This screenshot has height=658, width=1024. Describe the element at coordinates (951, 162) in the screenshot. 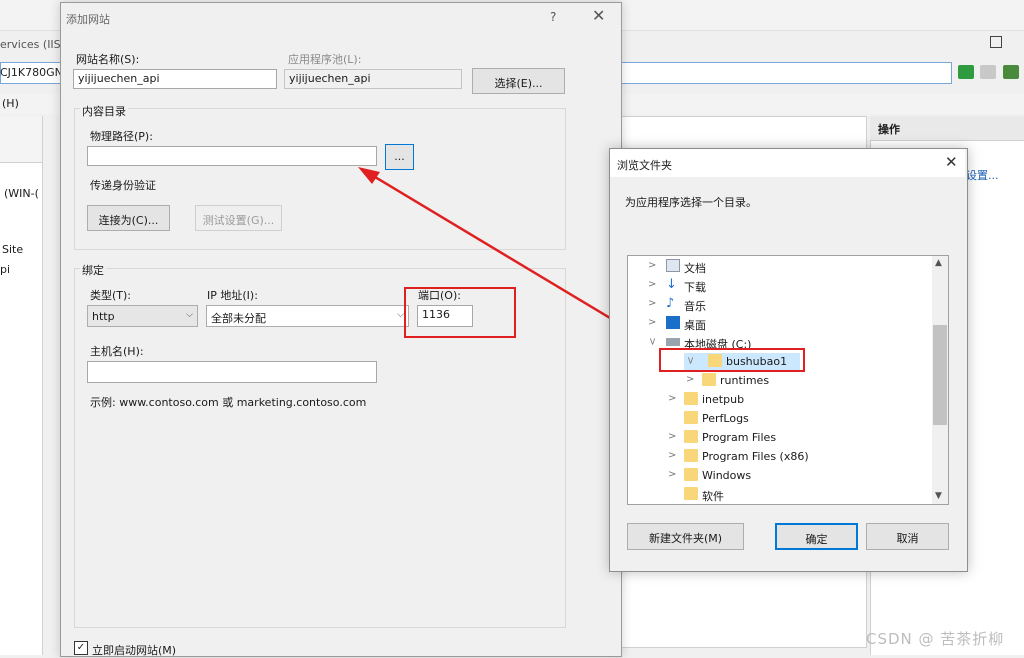

I see `close-icon: ✕` at that location.